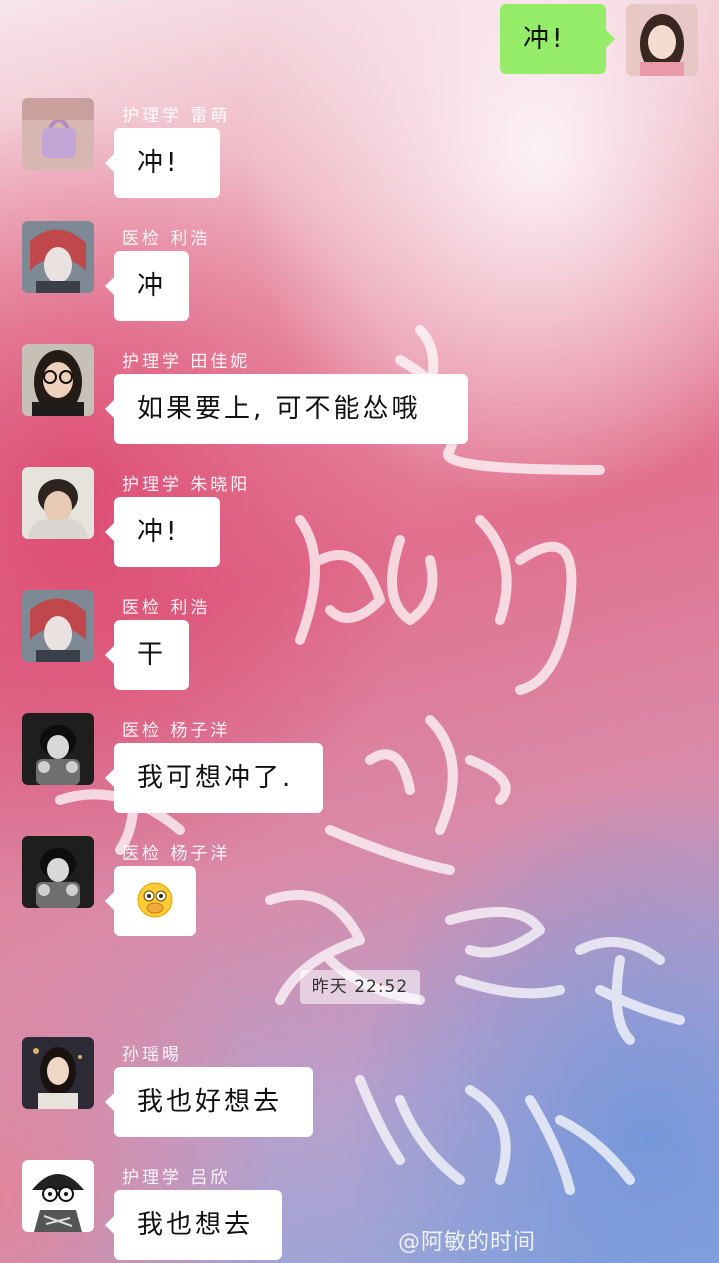  Describe the element at coordinates (360, 987) in the screenshot. I see `chat-timestamp: 昨天 22:52` at that location.